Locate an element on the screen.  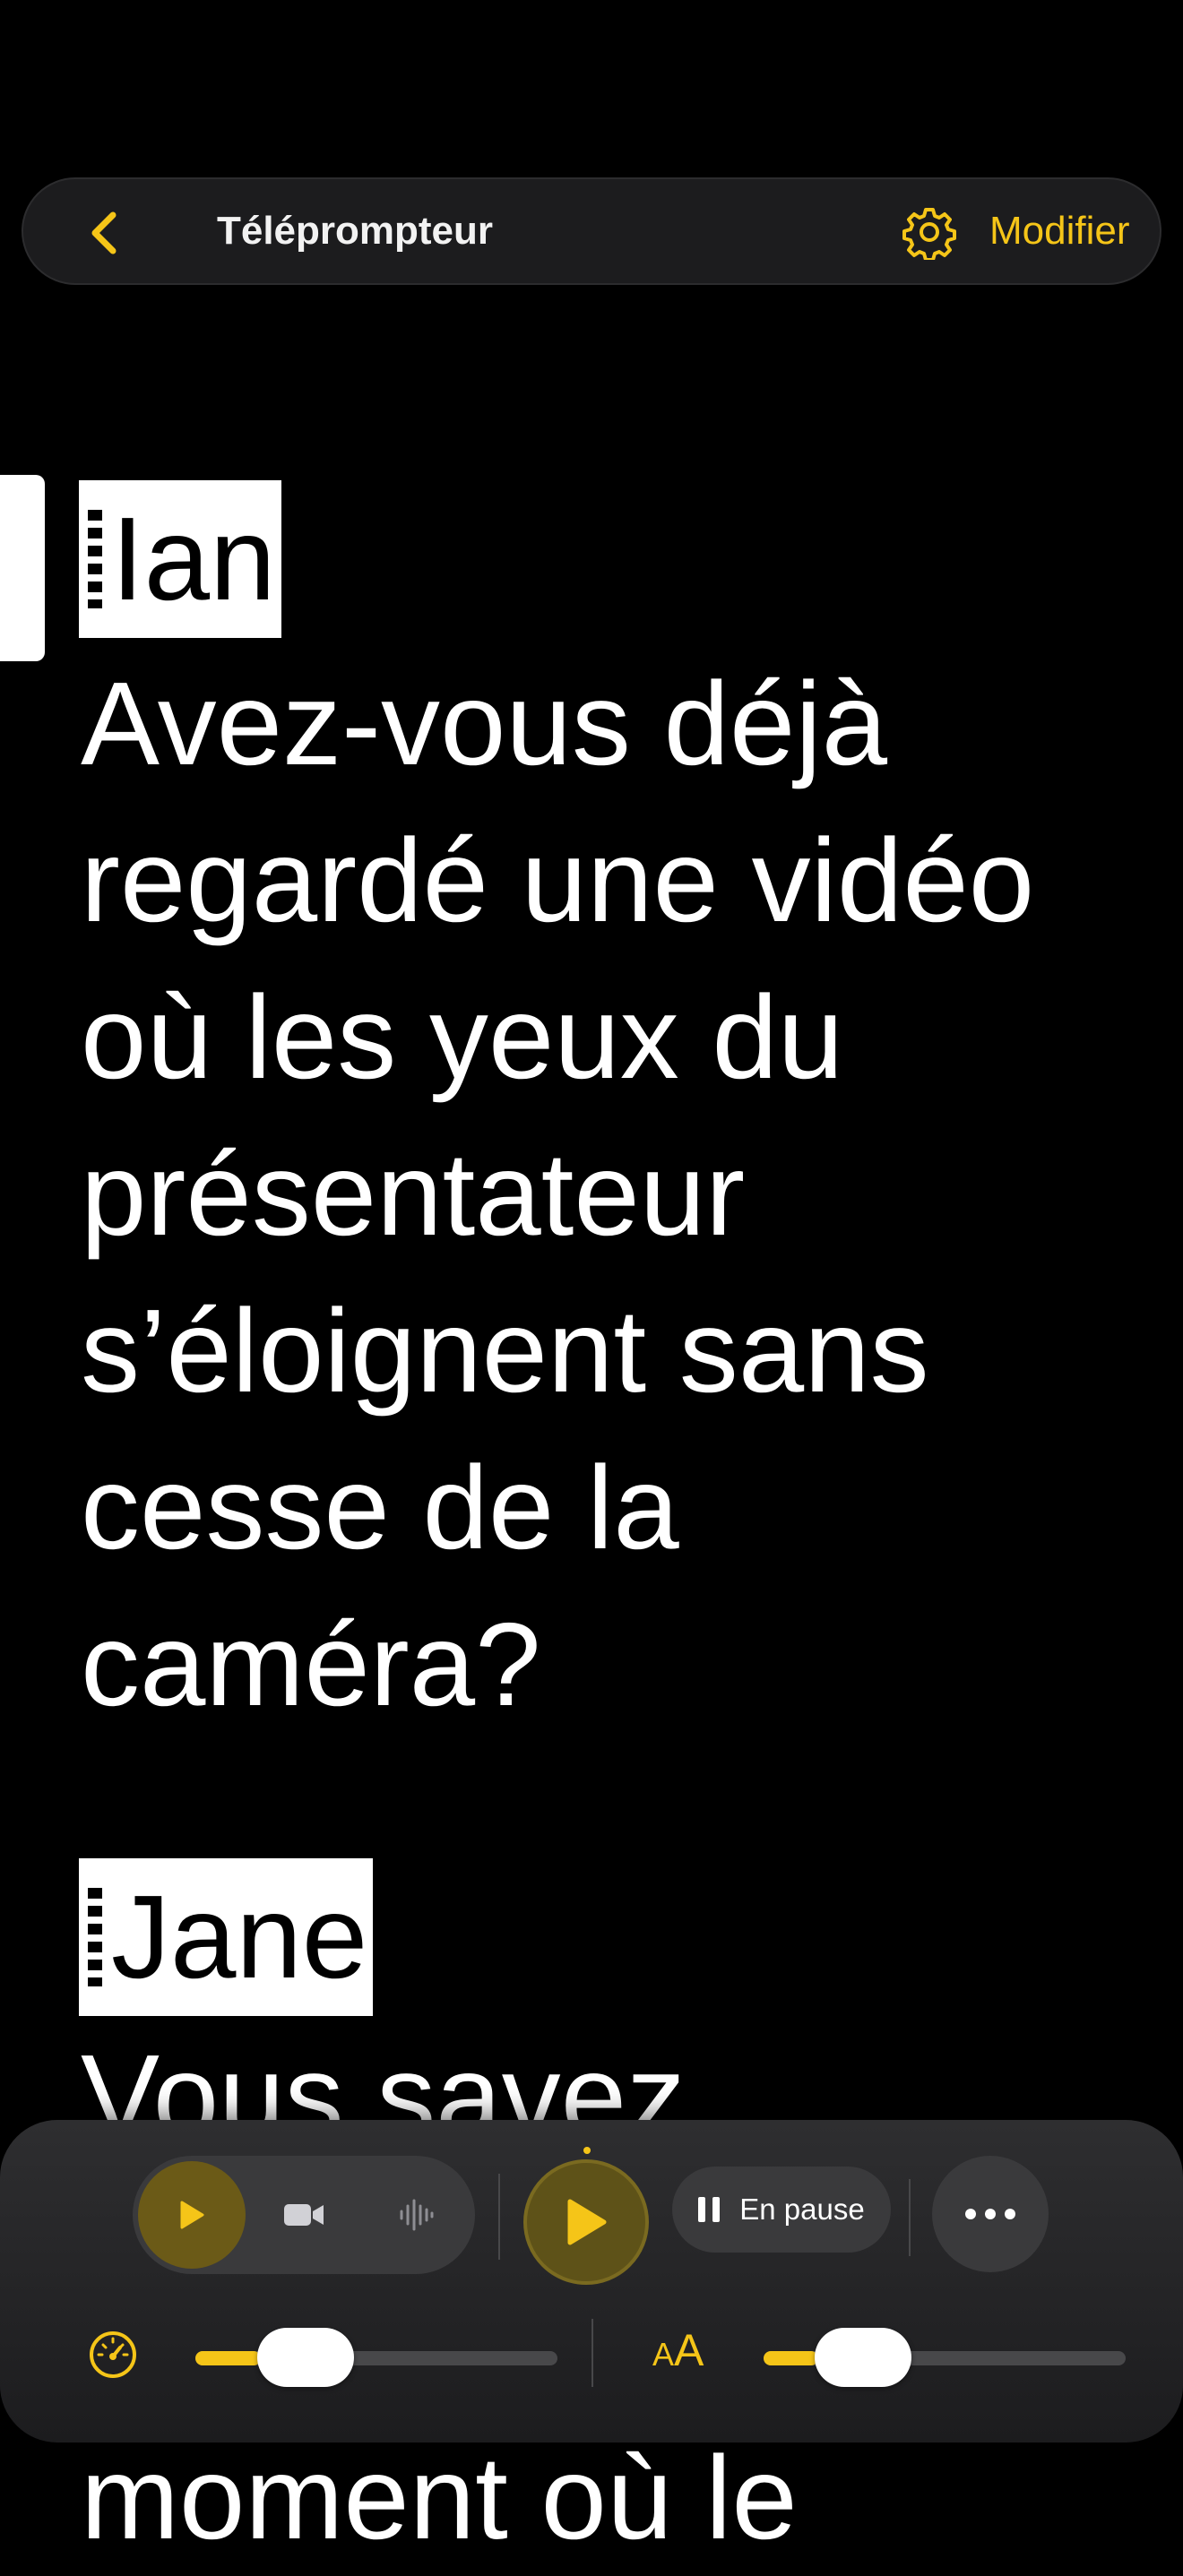
status-label: En pause is located at coordinates (802, 2209).